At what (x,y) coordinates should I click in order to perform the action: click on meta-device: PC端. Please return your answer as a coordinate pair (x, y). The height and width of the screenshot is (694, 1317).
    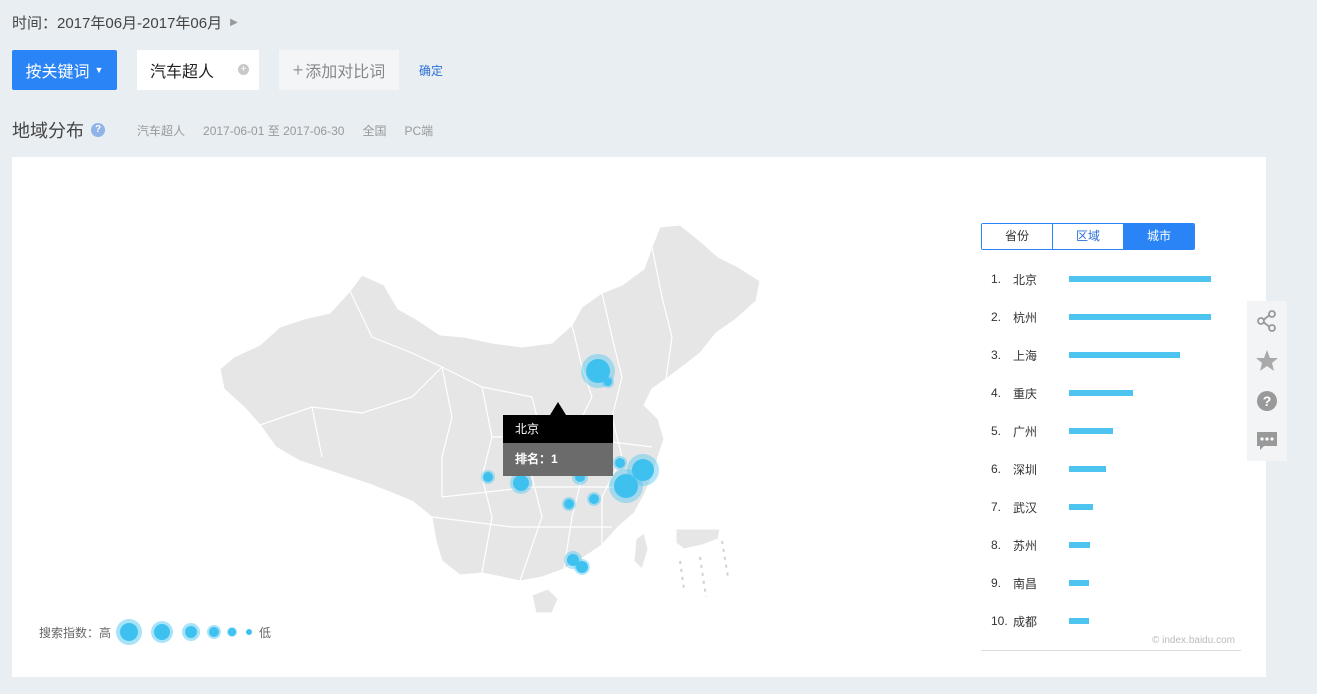
    Looking at the image, I should click on (419, 130).